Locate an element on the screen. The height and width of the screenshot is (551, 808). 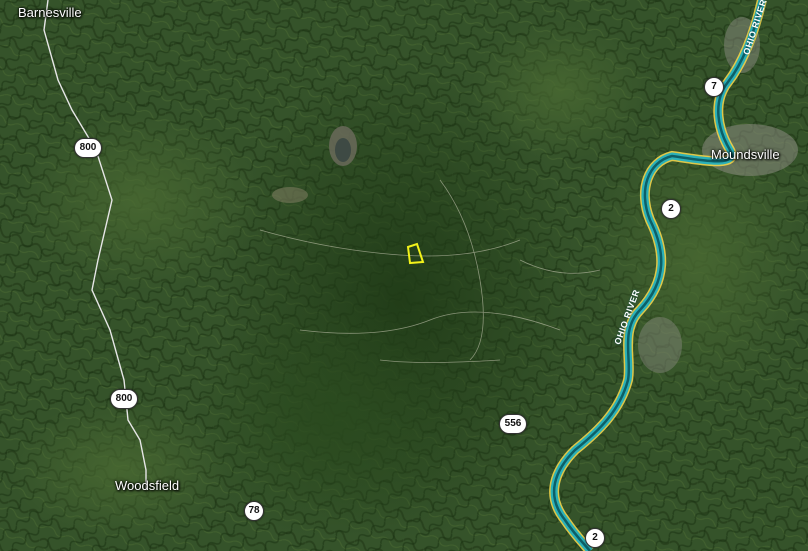
place-label-woodsfield: Woodsfield is located at coordinates (147, 485).